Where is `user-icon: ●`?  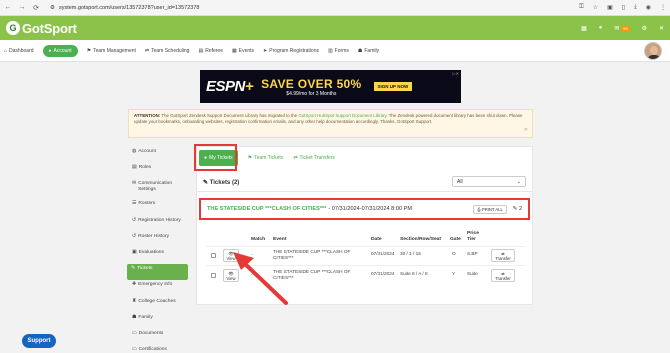
user-icon: ● is located at coordinates (601, 28).